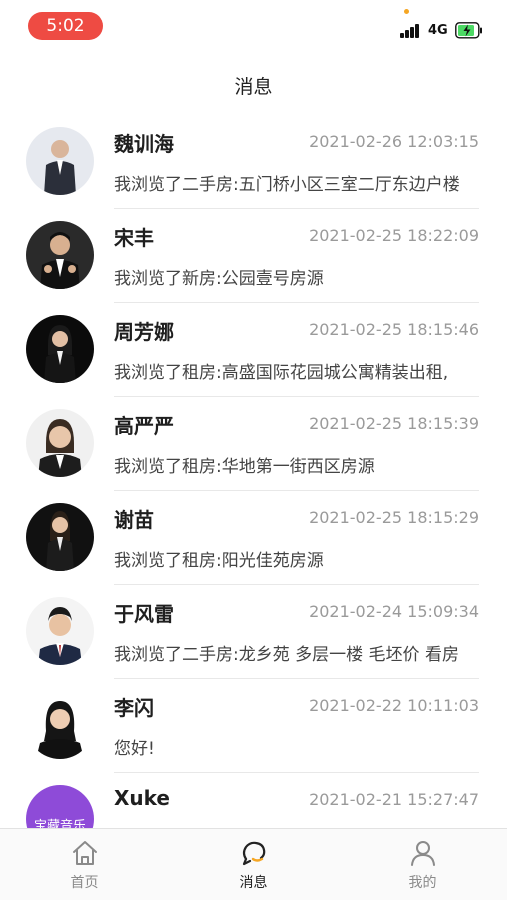 This screenshot has width=507, height=900. Describe the element at coordinates (144, 332) in the screenshot. I see `contact-name: 周芳娜` at that location.